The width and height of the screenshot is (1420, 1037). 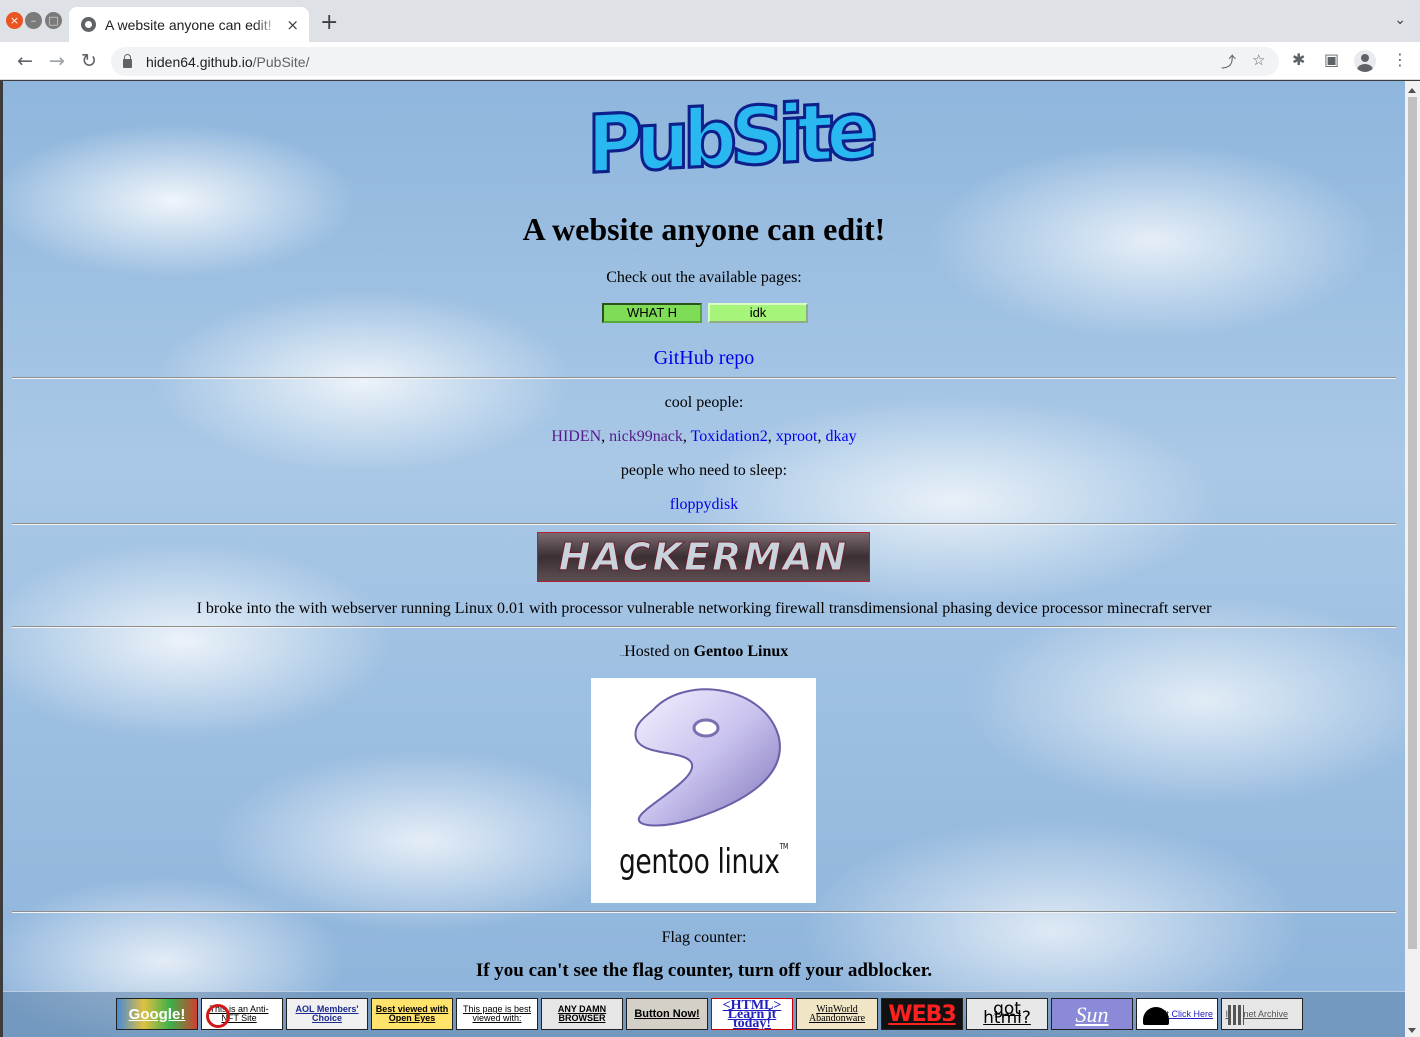 What do you see at coordinates (741, 651) in the screenshot?
I see `hosted-os: Gentoo Linux` at bounding box center [741, 651].